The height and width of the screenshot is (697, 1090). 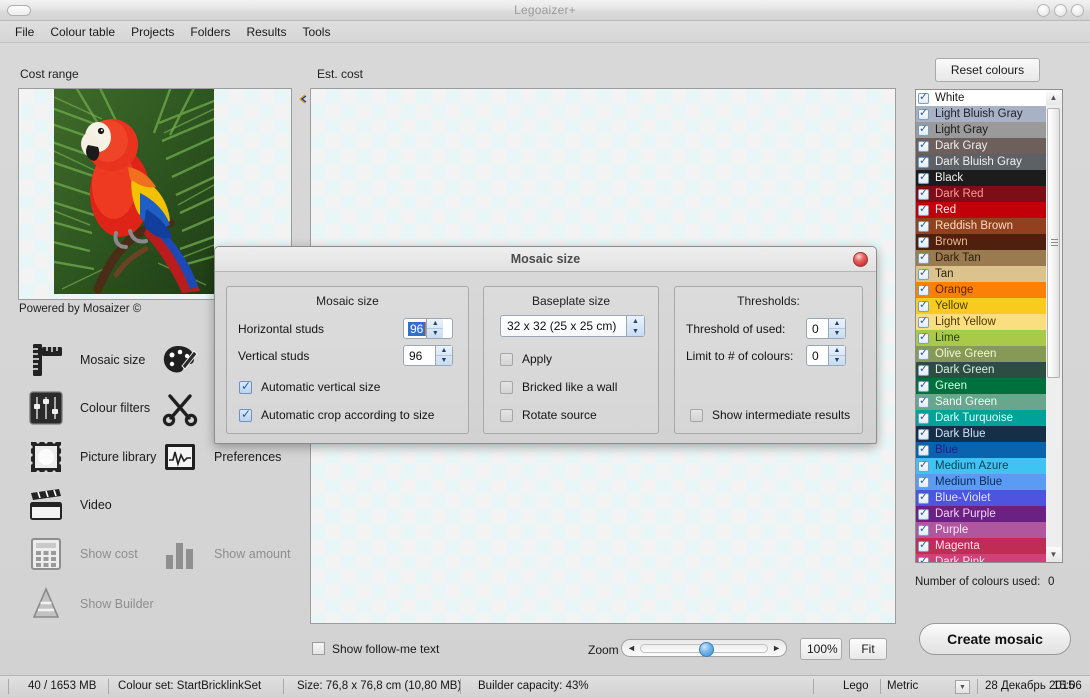 What do you see at coordinates (186, 408) in the screenshot?
I see `tool-scissors` at bounding box center [186, 408].